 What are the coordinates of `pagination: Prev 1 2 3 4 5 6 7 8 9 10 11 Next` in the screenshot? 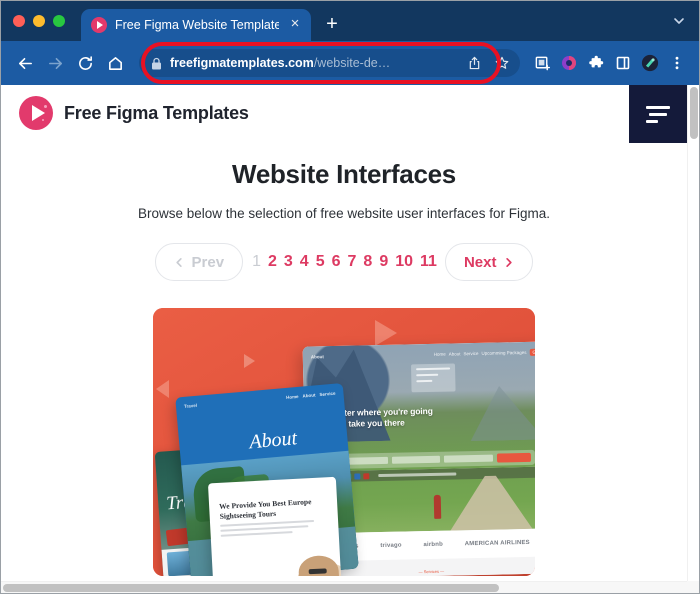 It's located at (344, 262).